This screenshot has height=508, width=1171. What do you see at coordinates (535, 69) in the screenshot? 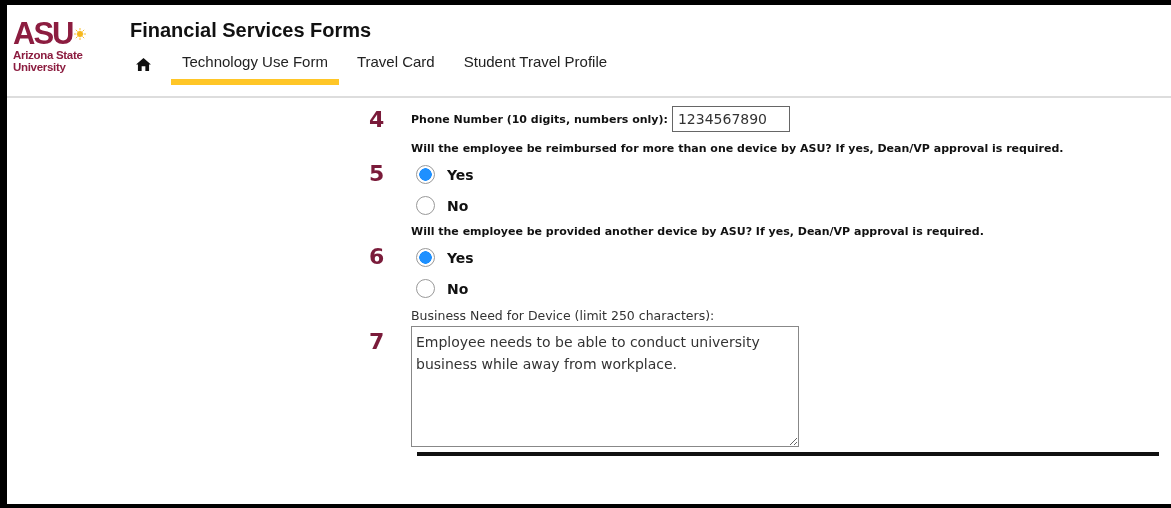
I see `nav-tab: Student Travel Profile` at bounding box center [535, 69].